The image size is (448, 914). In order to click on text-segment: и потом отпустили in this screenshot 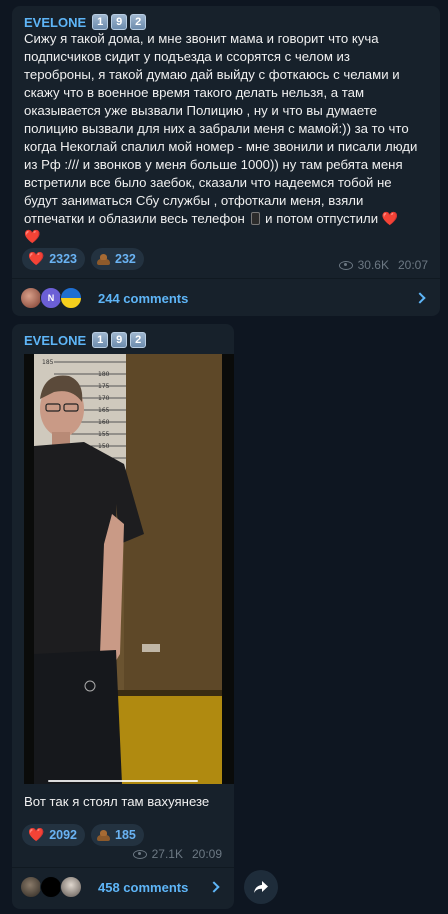, I will do `click(322, 218)`.